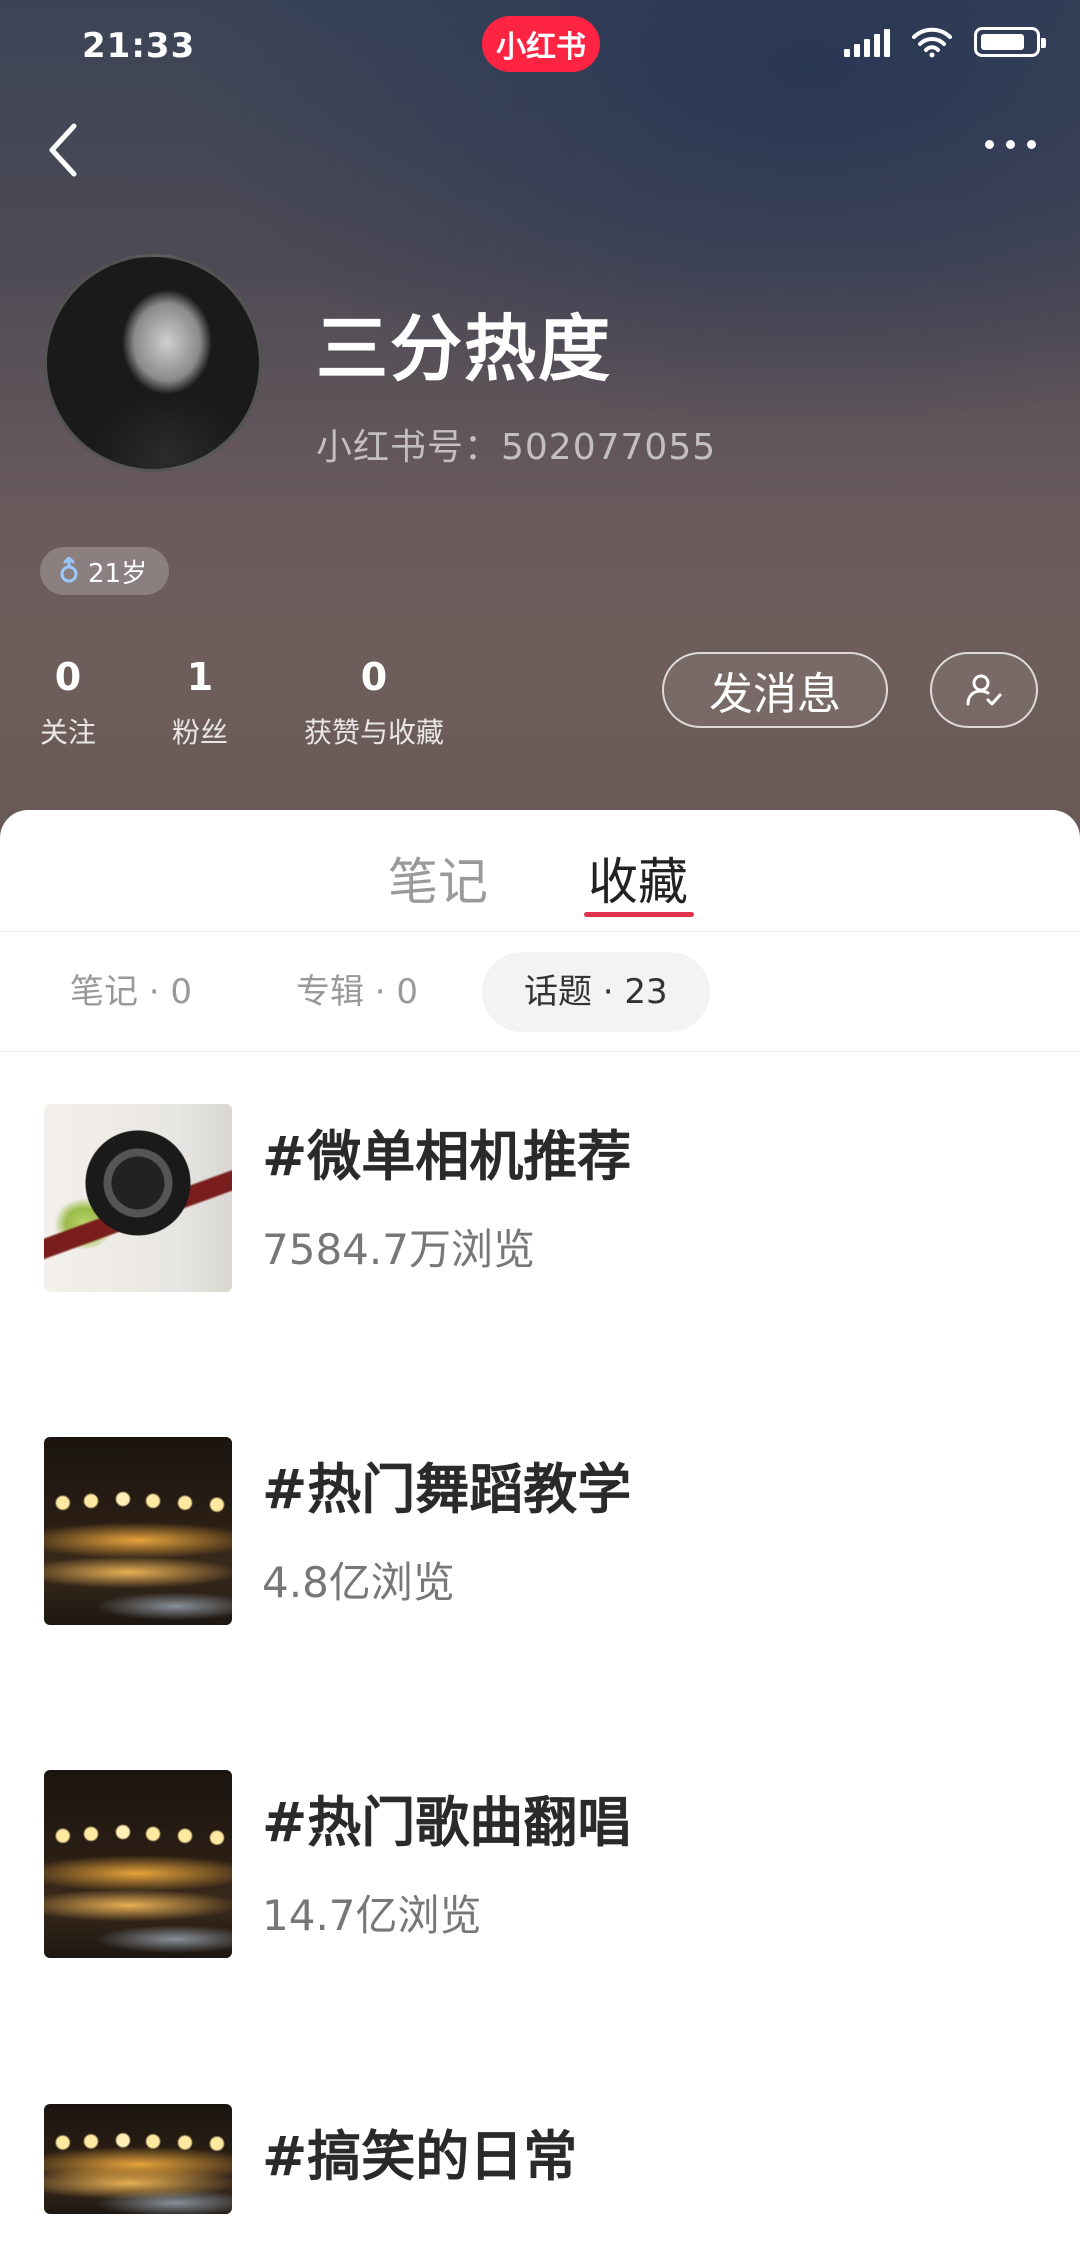  What do you see at coordinates (540, 1870) in the screenshot?
I see `topic-item: #热门歌曲翻唱 14.7亿浏览` at bounding box center [540, 1870].